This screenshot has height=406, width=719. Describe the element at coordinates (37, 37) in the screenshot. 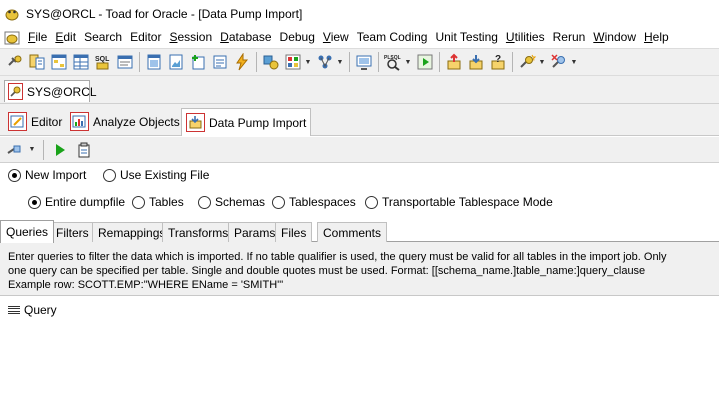

I see `menu-file: File` at that location.